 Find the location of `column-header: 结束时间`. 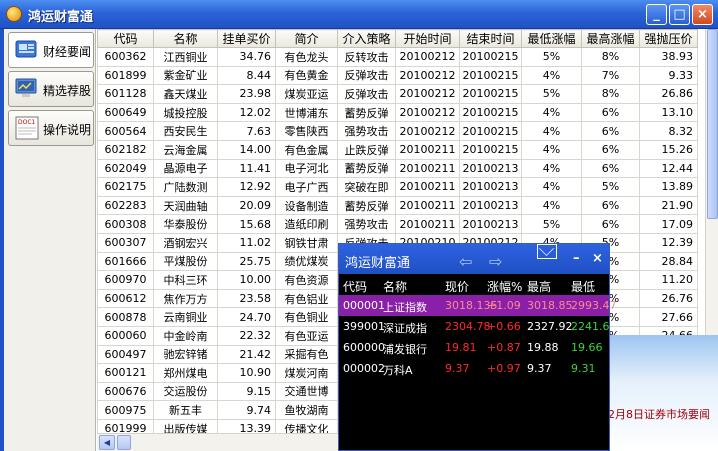

column-header: 结束时间 is located at coordinates (490, 38).